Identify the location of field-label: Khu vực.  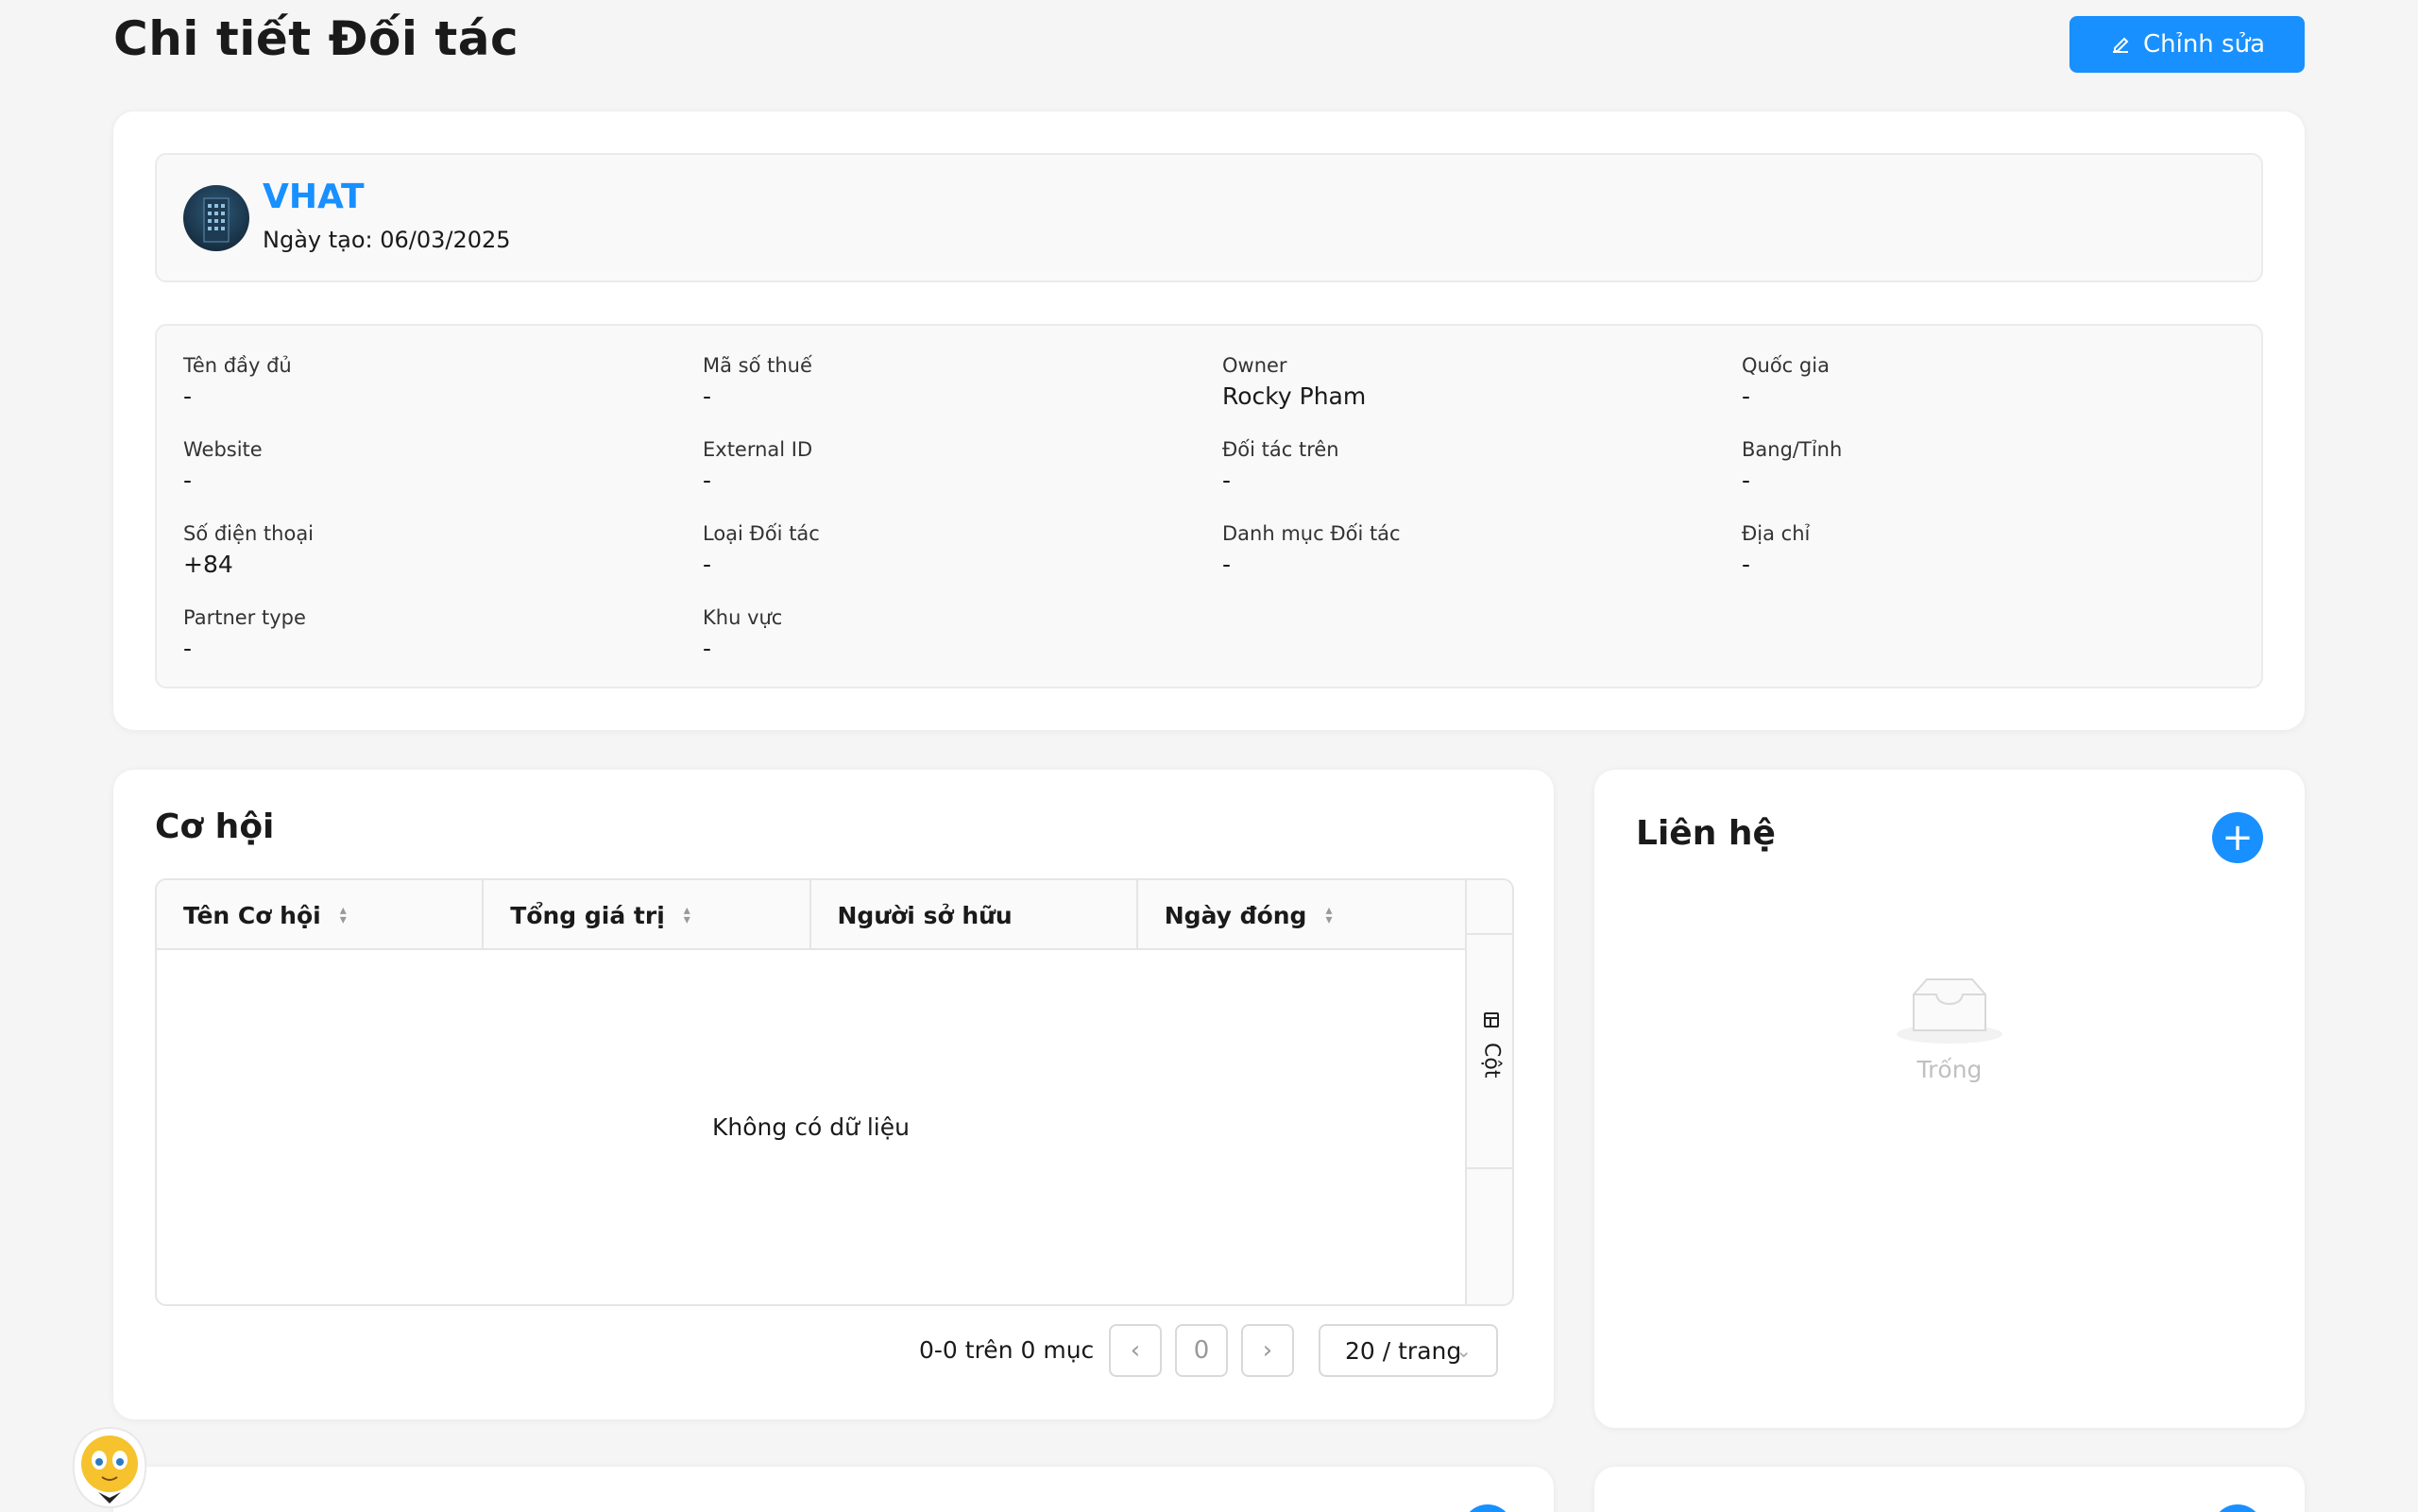
(743, 617).